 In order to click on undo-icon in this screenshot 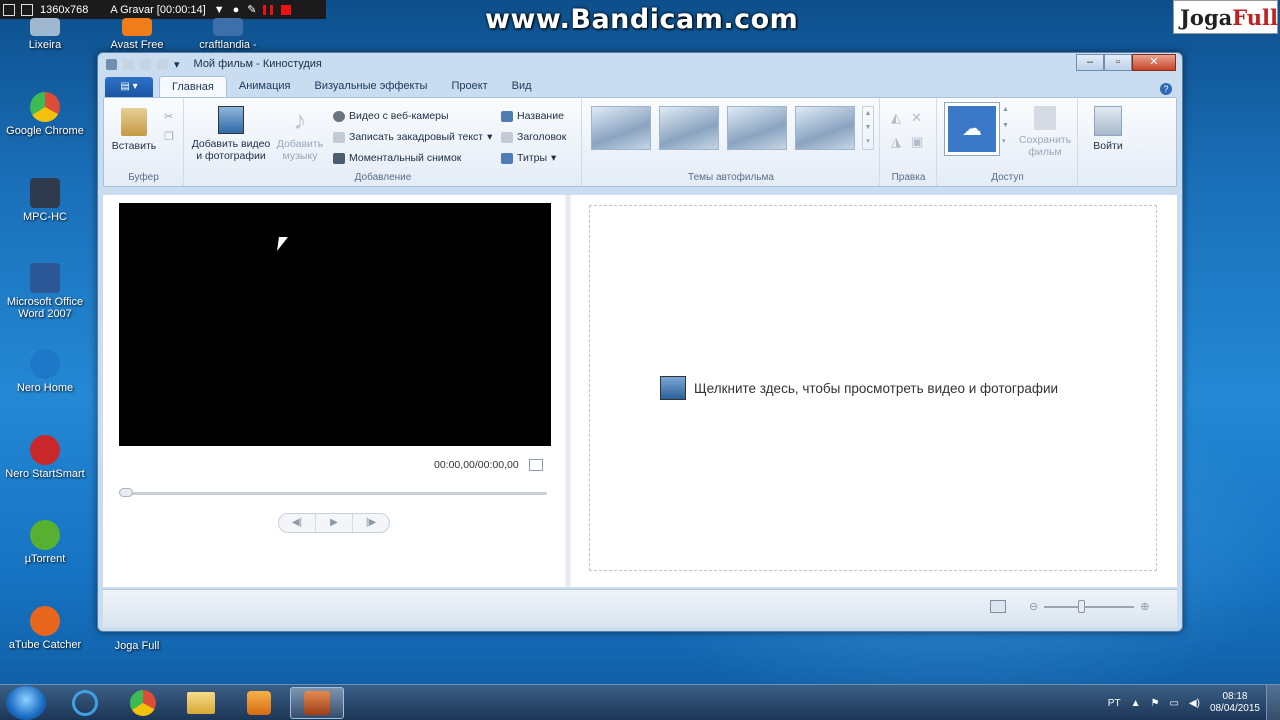, I will do `click(145, 64)`.